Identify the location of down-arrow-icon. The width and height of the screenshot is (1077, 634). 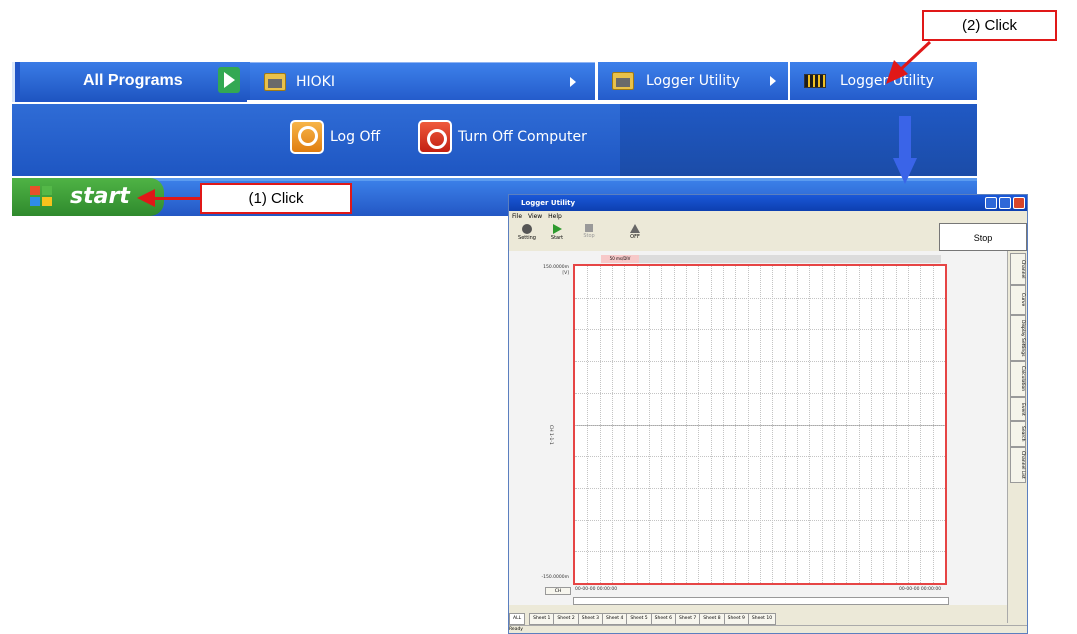
(905, 150).